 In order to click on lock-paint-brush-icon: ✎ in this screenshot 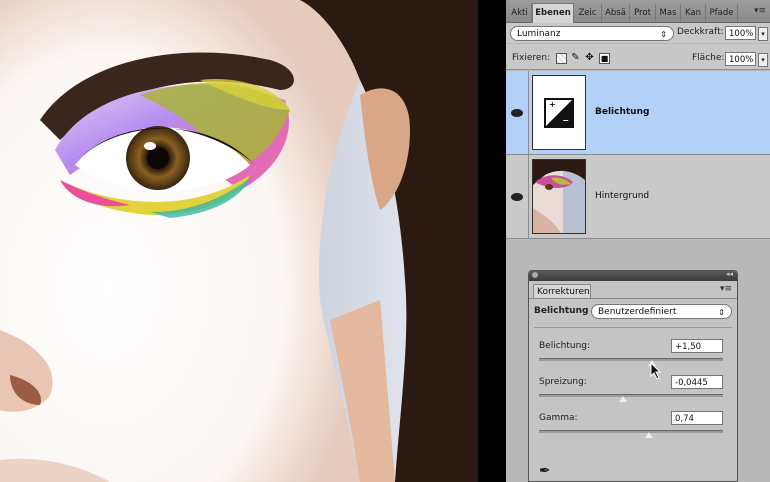, I will do `click(575, 58)`.